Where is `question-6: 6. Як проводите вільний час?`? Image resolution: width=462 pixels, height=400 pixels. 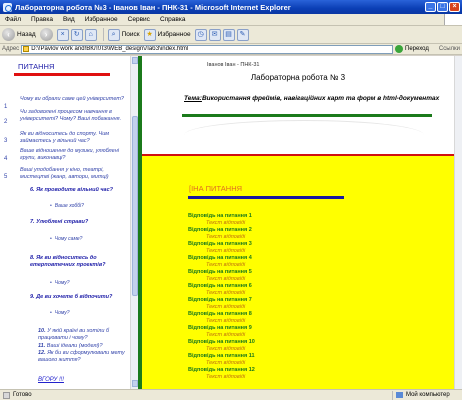 question-6: 6. Як проводите вільний час? is located at coordinates (78, 190).